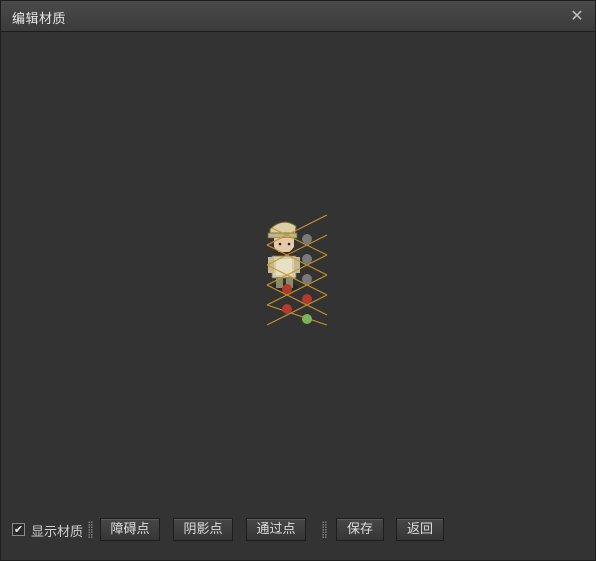  Describe the element at coordinates (57, 530) in the screenshot. I see `show-material-label: 显示材质` at that location.